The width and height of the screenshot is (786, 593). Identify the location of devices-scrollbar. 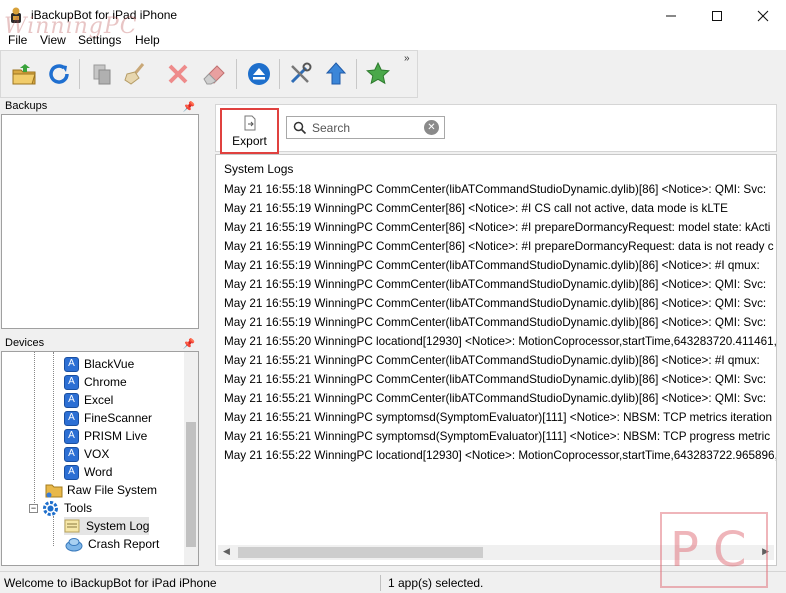
(191, 458).